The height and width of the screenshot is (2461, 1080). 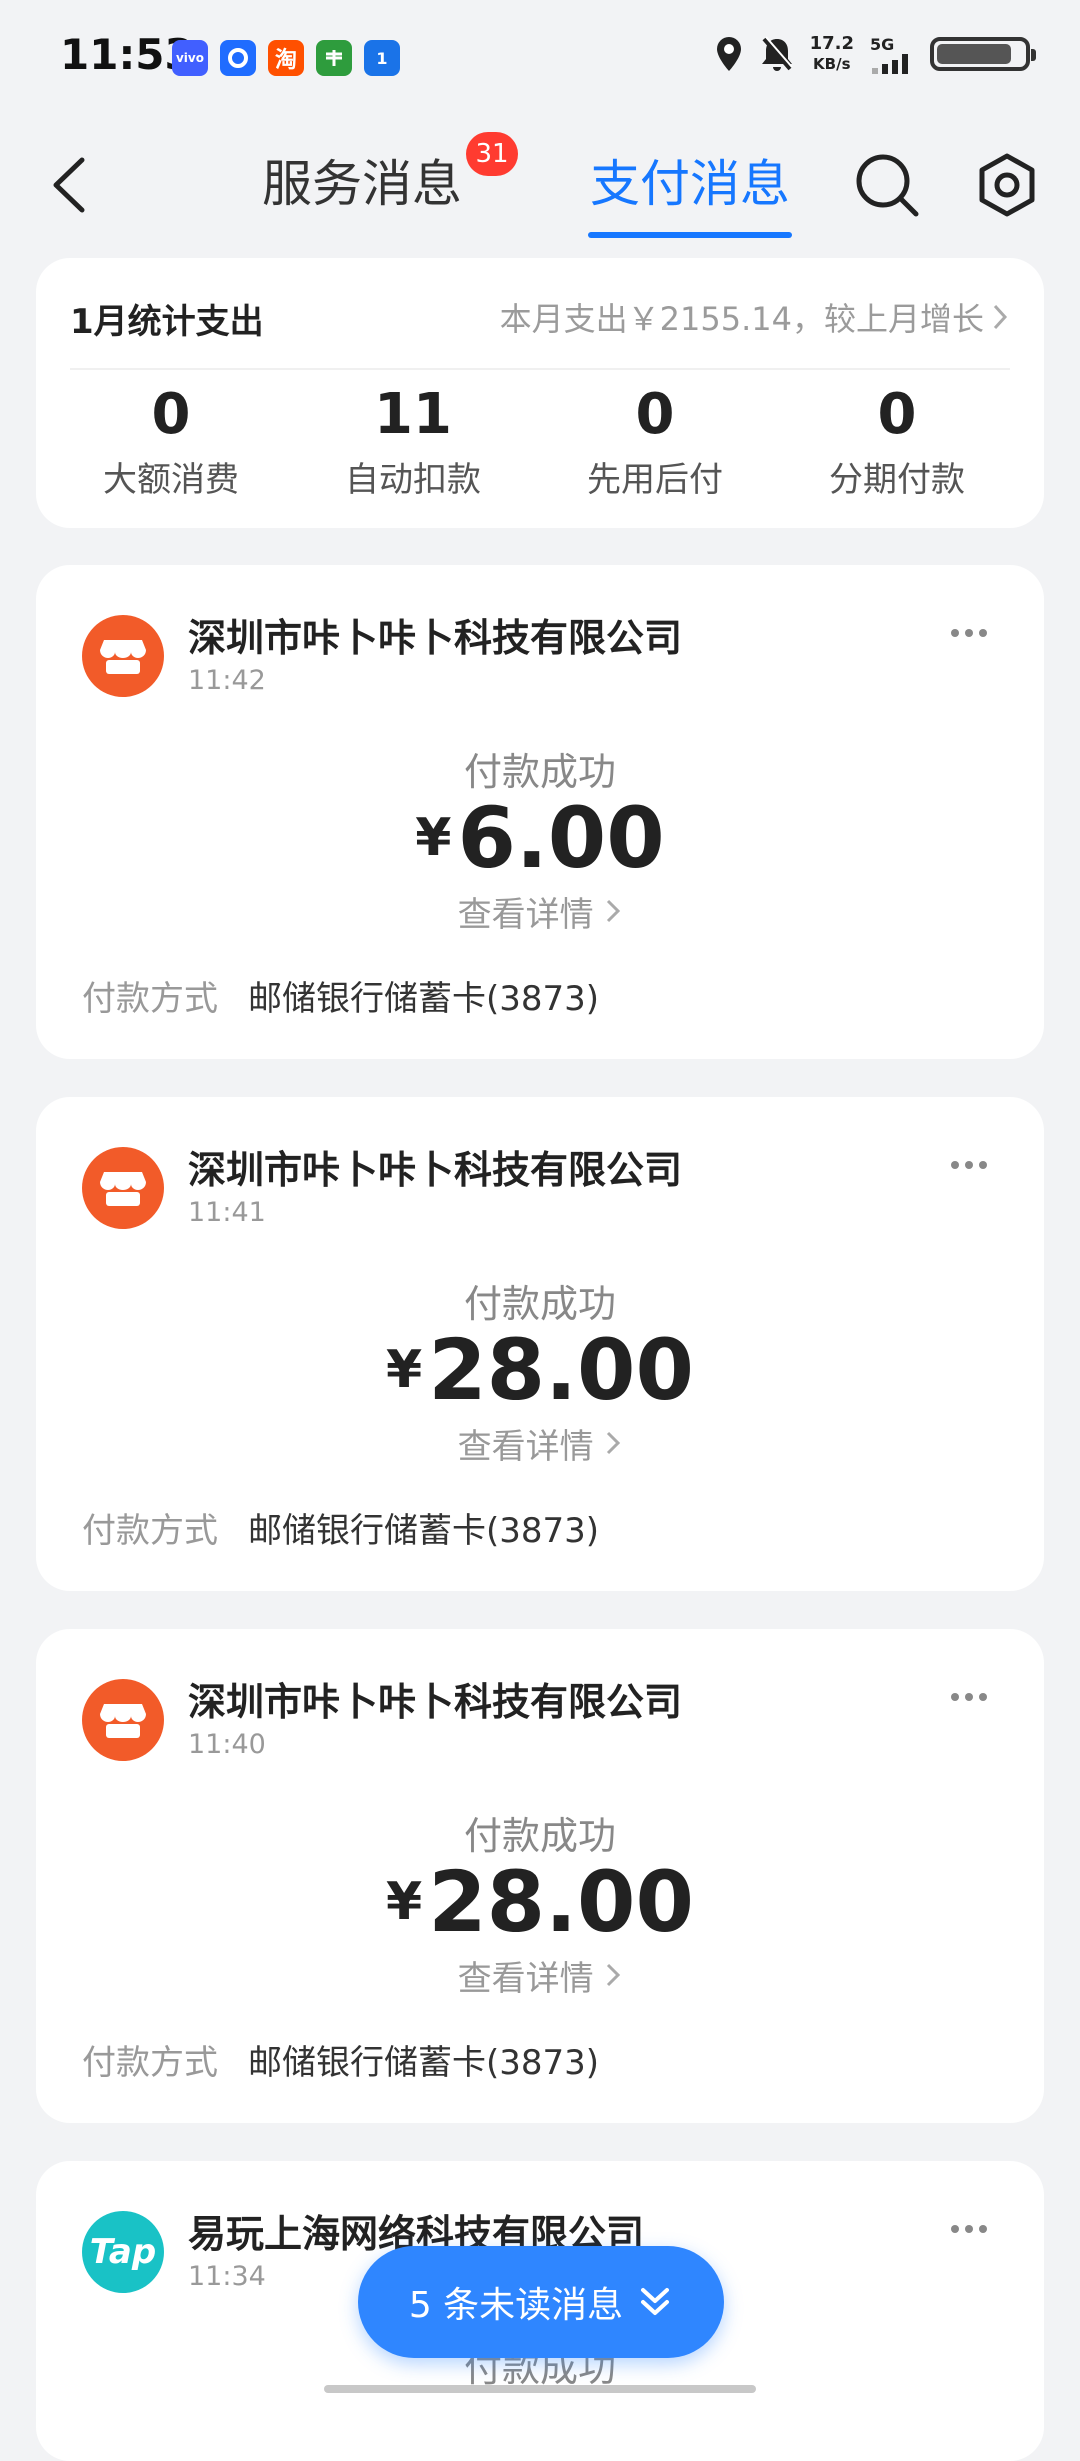 I want to click on stats-row: 0 大额消费 11 自动扣款 0 先用后付 0 分期付款, so click(x=540, y=441).